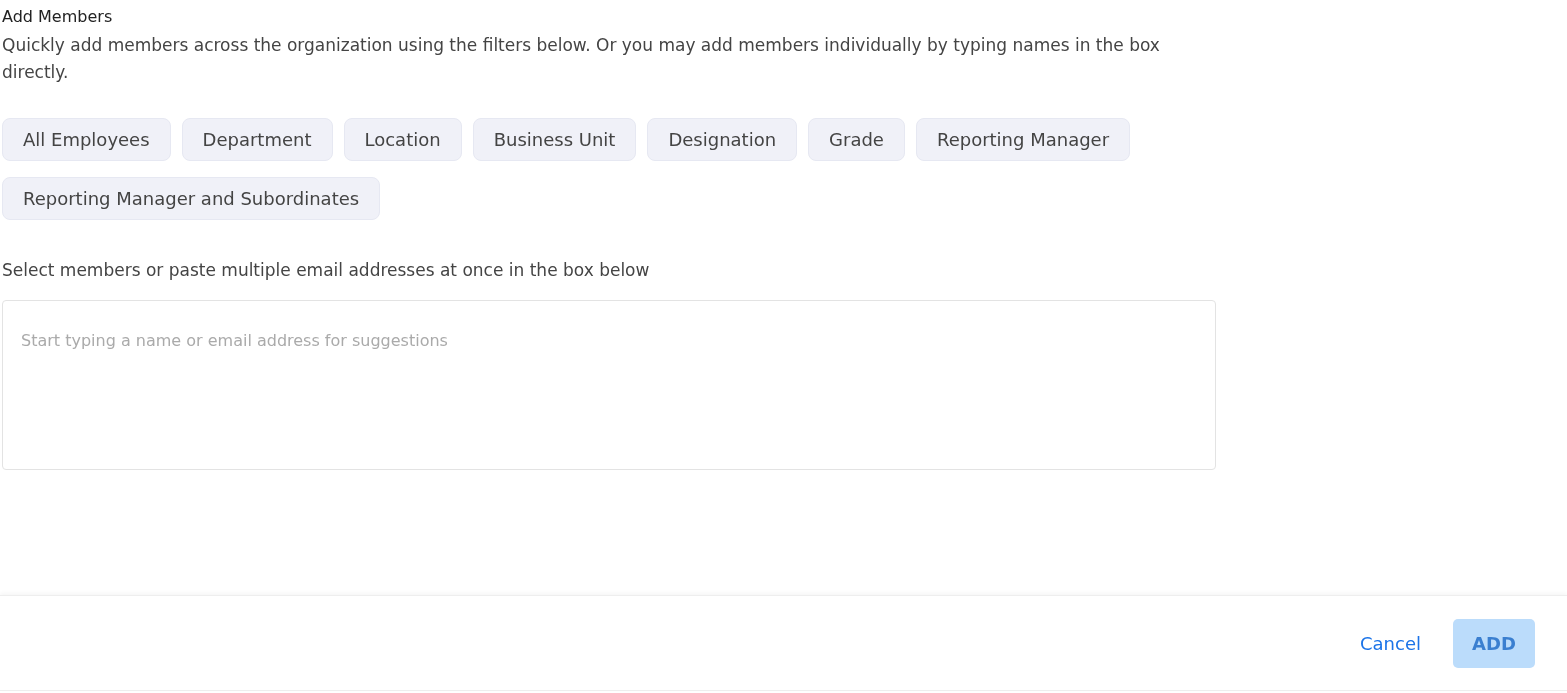 Image resolution: width=1567 pixels, height=693 pixels. I want to click on description-text: Quickly add members across the organization using the filters below. Or you may add members individually by typing names in the box directly., so click(581, 59).